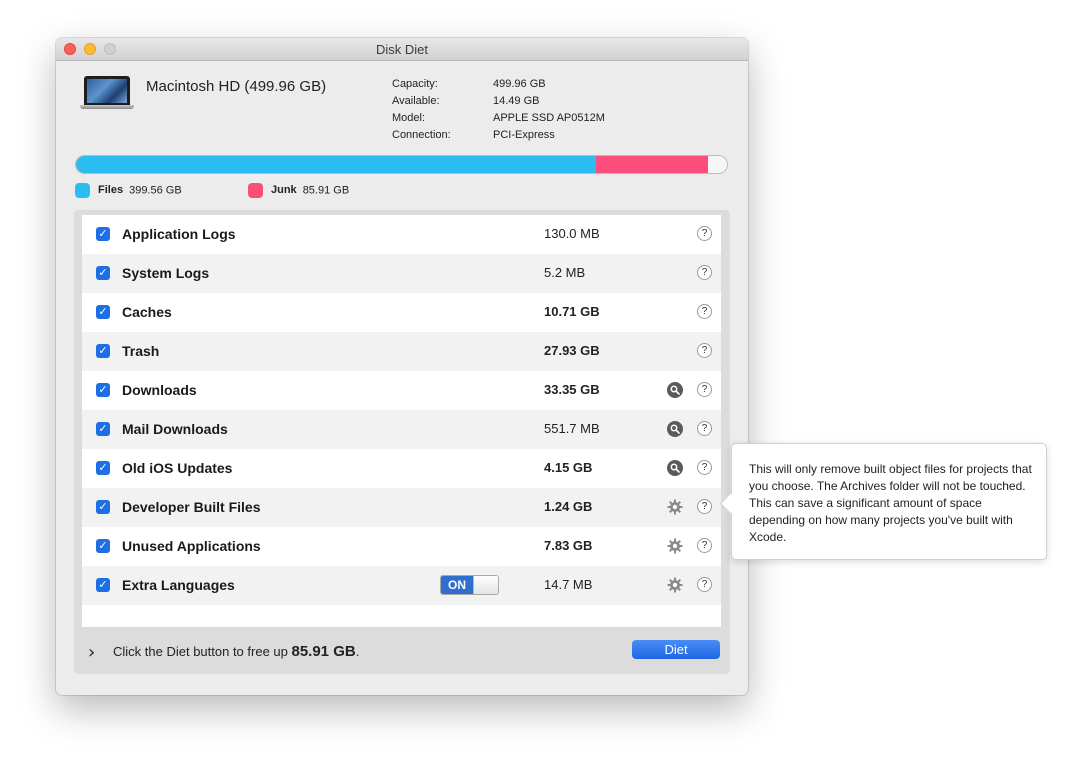 The image size is (1084, 770). What do you see at coordinates (103, 390) in the screenshot?
I see `checkbox-downloads: ✓` at bounding box center [103, 390].